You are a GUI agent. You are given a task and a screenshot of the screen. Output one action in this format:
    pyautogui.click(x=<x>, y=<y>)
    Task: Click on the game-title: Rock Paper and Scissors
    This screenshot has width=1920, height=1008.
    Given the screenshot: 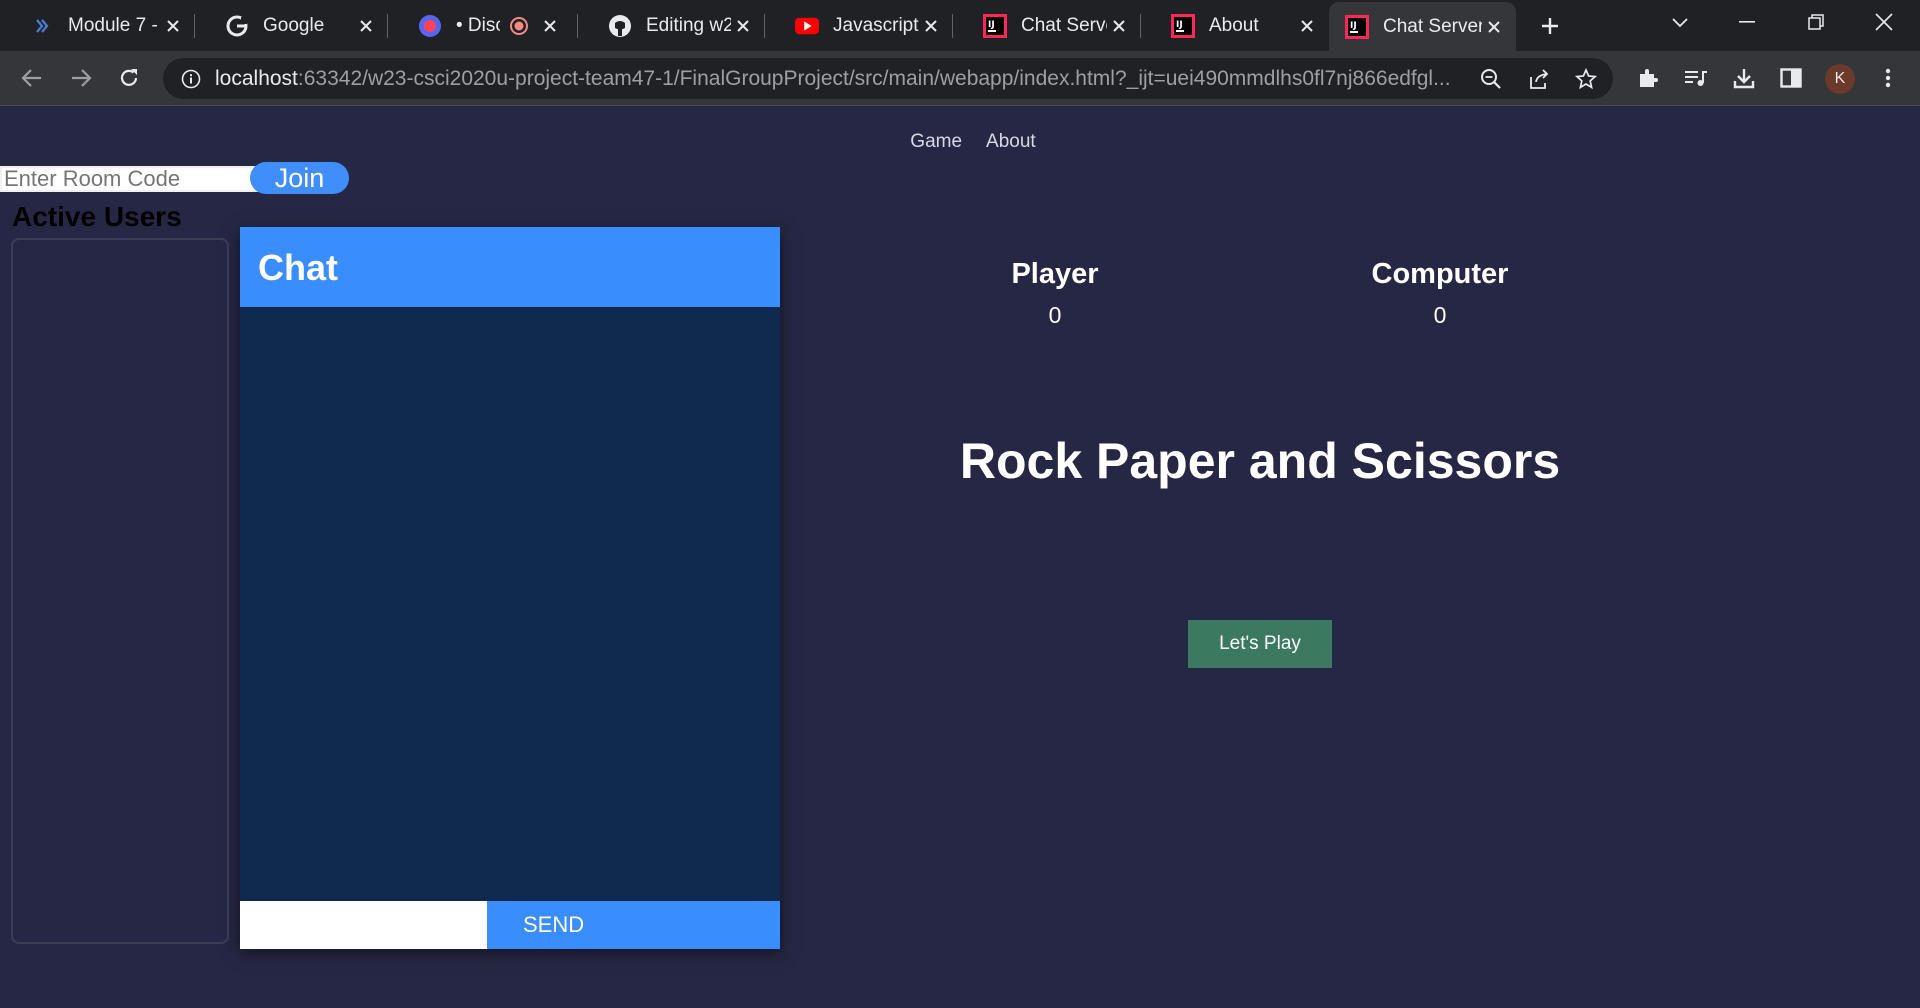 What is the action you would take?
    pyautogui.click(x=1260, y=461)
    